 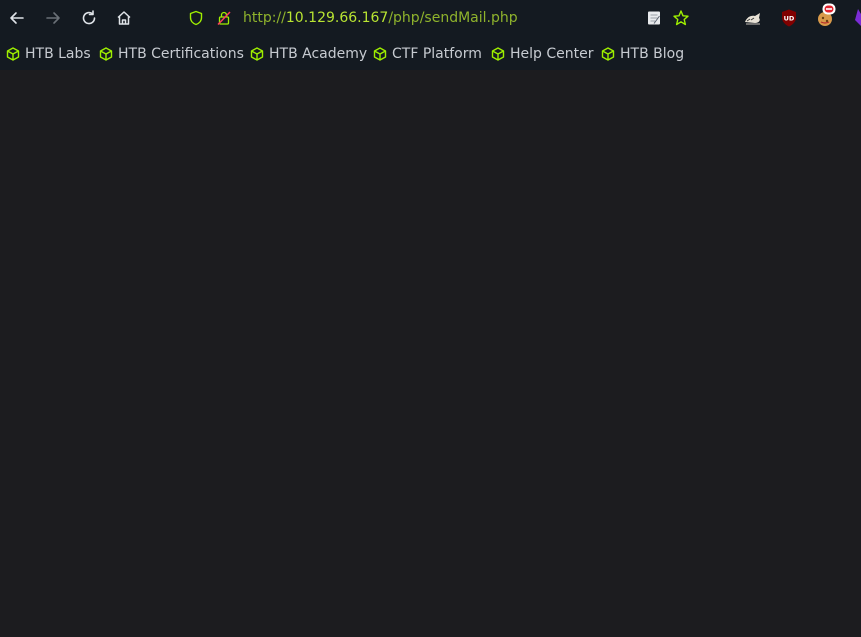 I want to click on bookmark-ctf-platform: CTF Platform, so click(x=427, y=54).